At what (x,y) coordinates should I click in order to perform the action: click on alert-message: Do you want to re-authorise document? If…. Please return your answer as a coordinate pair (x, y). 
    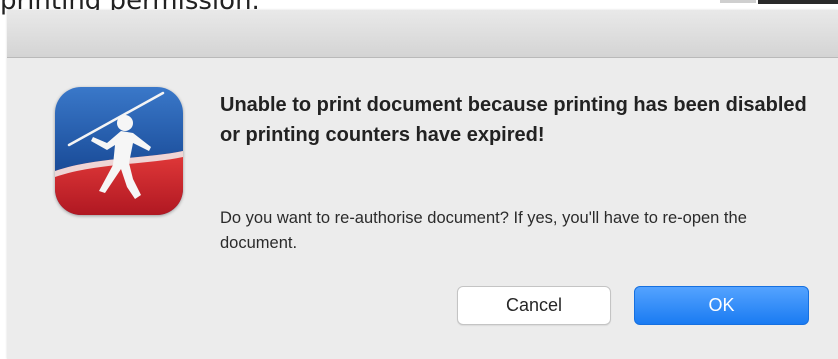
    Looking at the image, I should click on (483, 230).